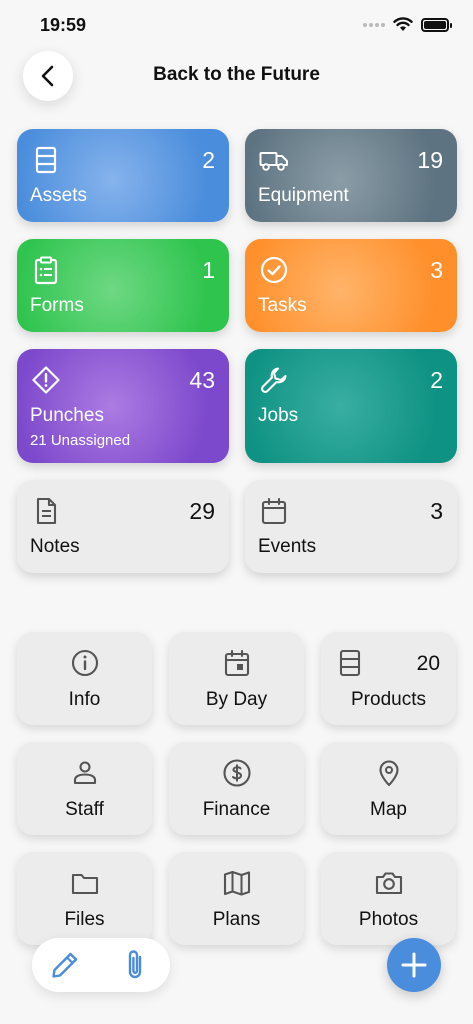 The image size is (473, 1024). I want to click on tasks-label: Tasks, so click(282, 305).